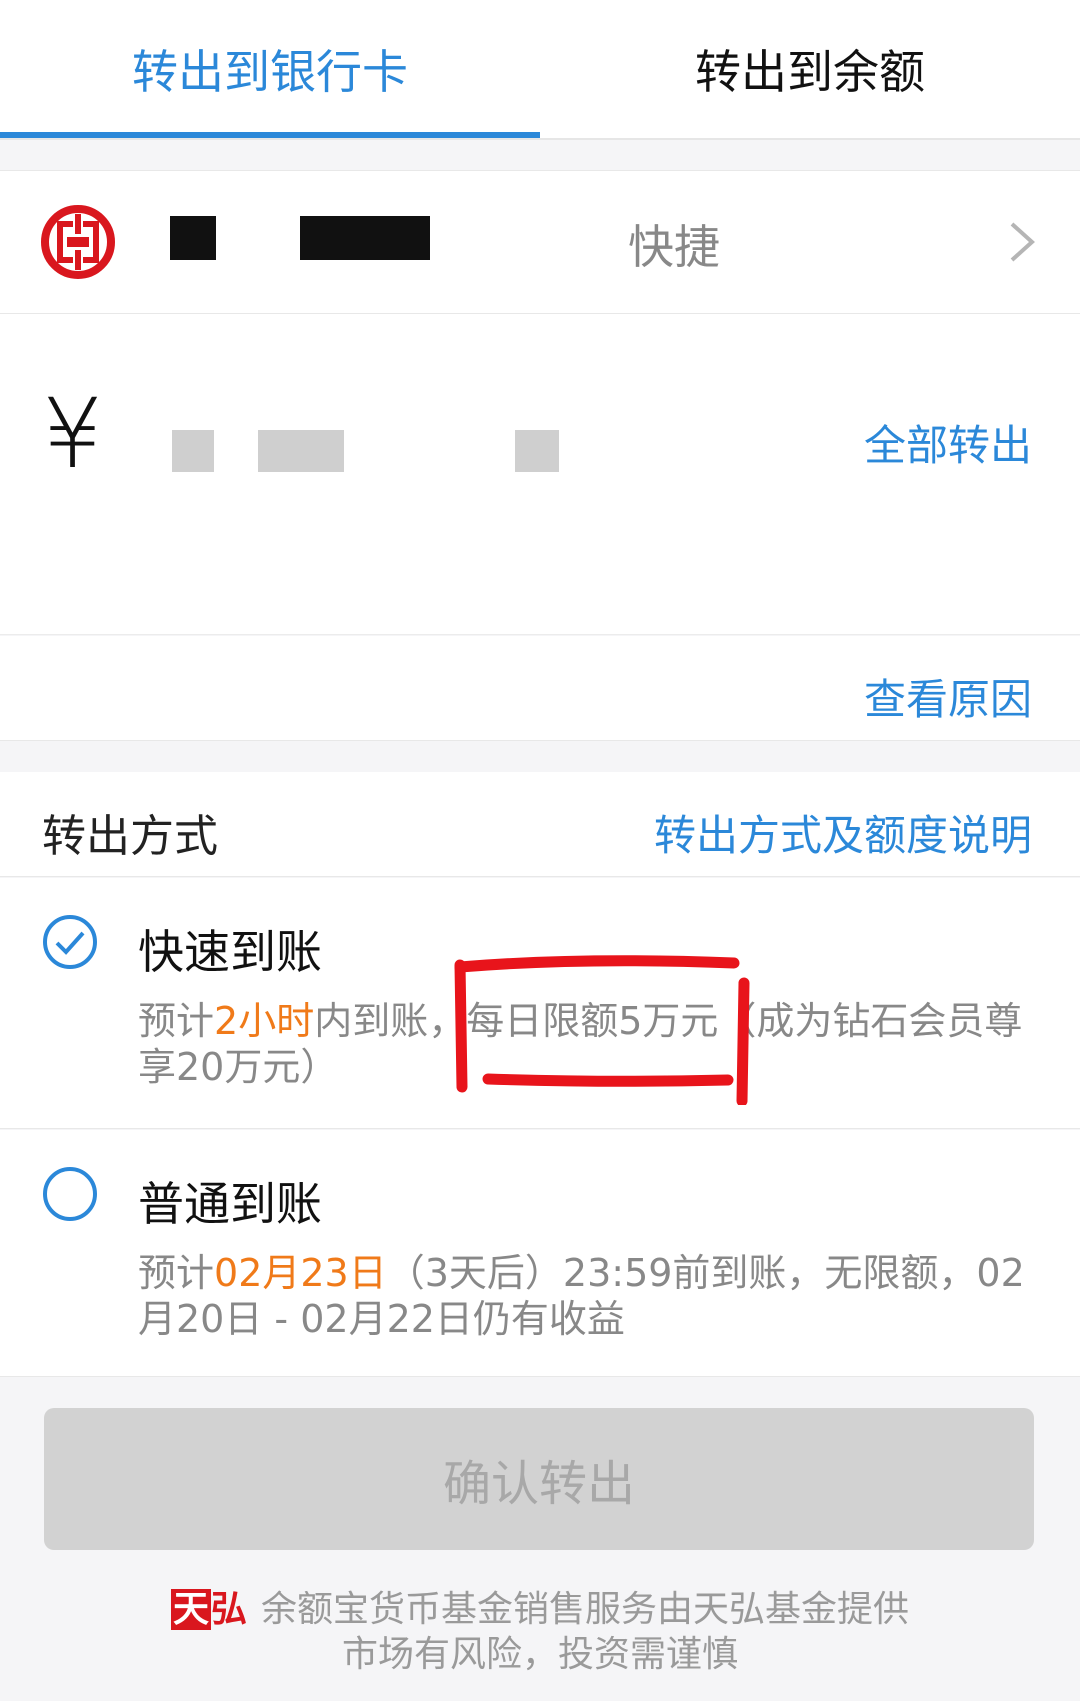 This screenshot has width=1080, height=1701. What do you see at coordinates (540, 824) in the screenshot?
I see `transfer-method-header: 转出方式 转出方式及额度说明` at bounding box center [540, 824].